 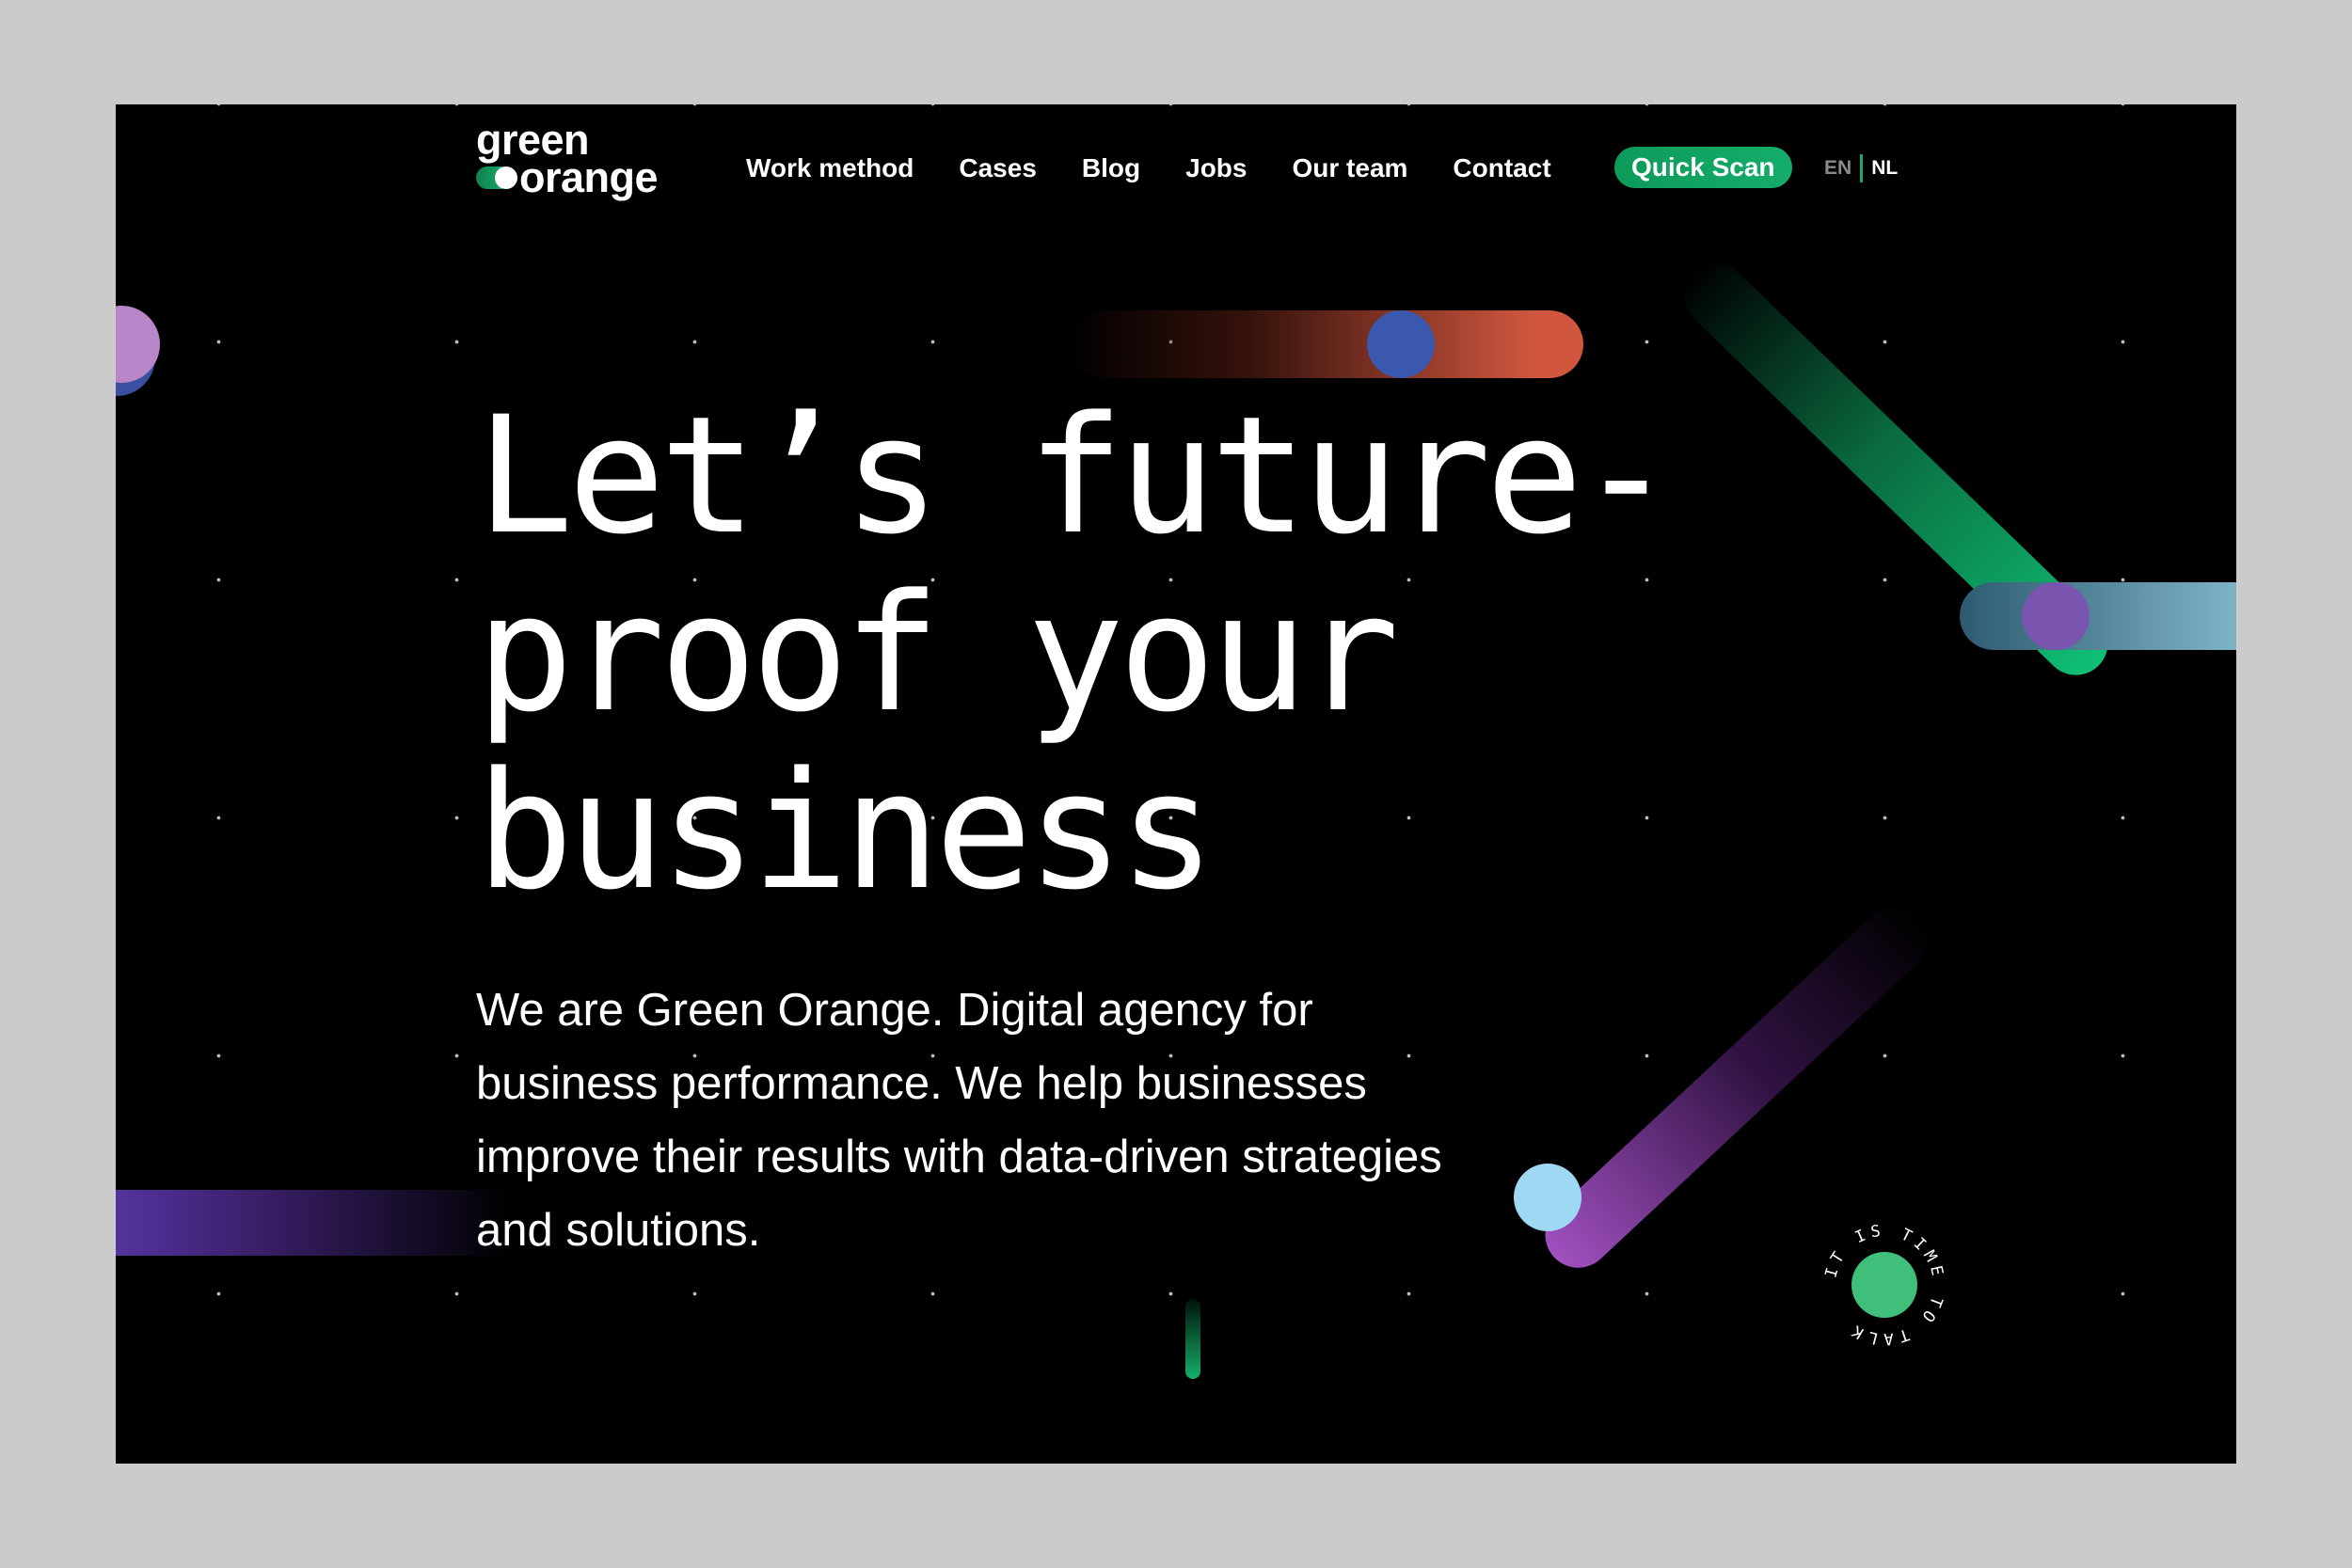 I want to click on scroll-down-indicator, so click(x=1192, y=1339).